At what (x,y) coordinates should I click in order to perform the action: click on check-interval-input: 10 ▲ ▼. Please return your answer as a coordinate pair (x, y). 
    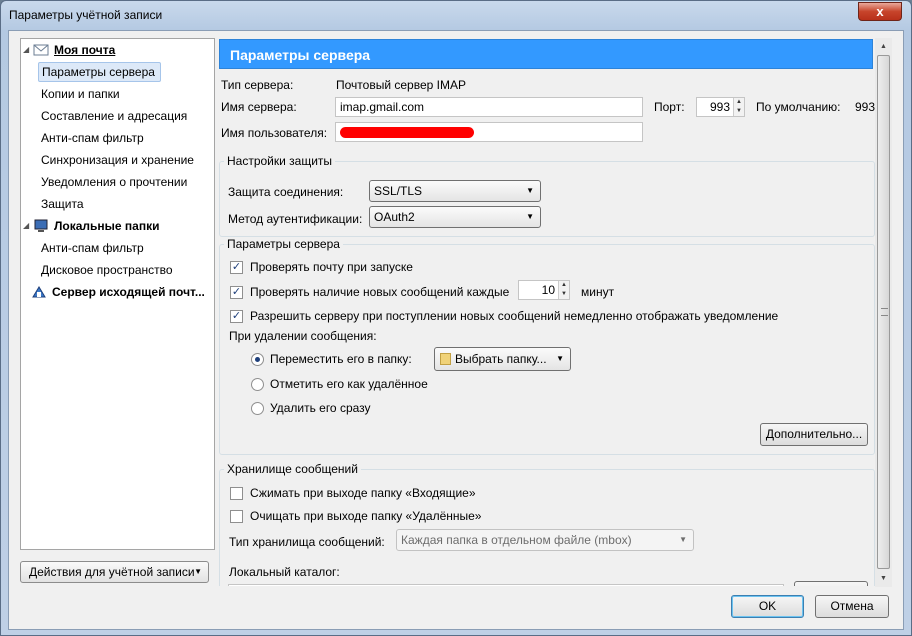
    Looking at the image, I should click on (544, 290).